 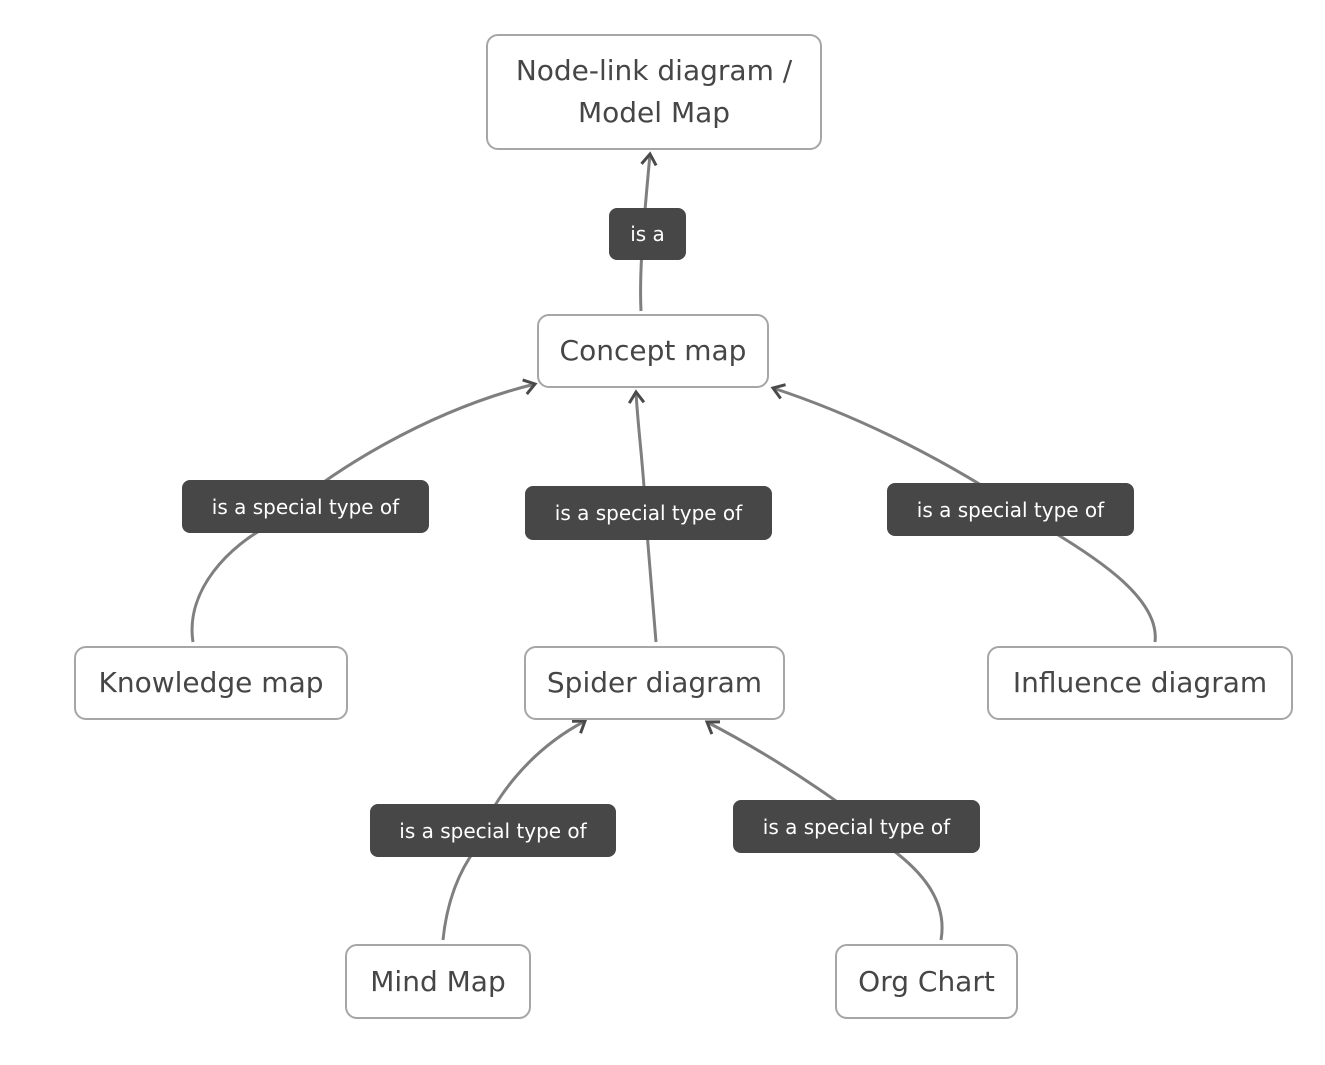 What do you see at coordinates (648, 513) in the screenshot?
I see `edge-label-spider-diagram: is a special type of` at bounding box center [648, 513].